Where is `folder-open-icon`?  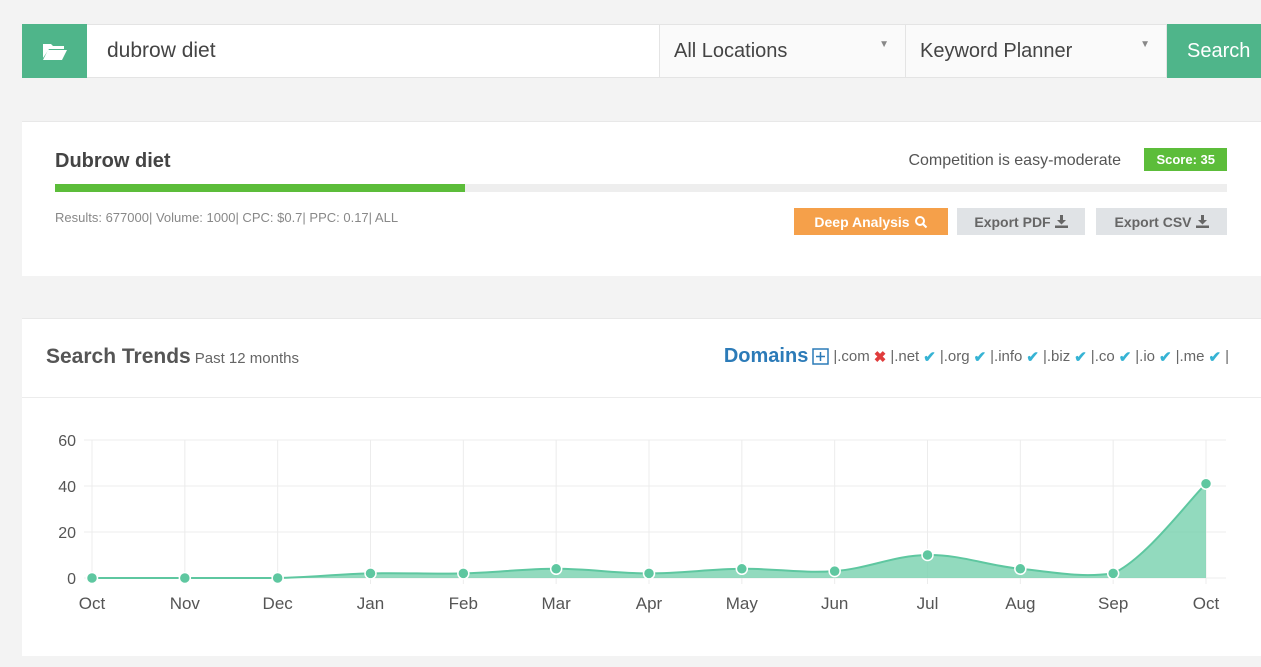
folder-open-icon is located at coordinates (54, 52).